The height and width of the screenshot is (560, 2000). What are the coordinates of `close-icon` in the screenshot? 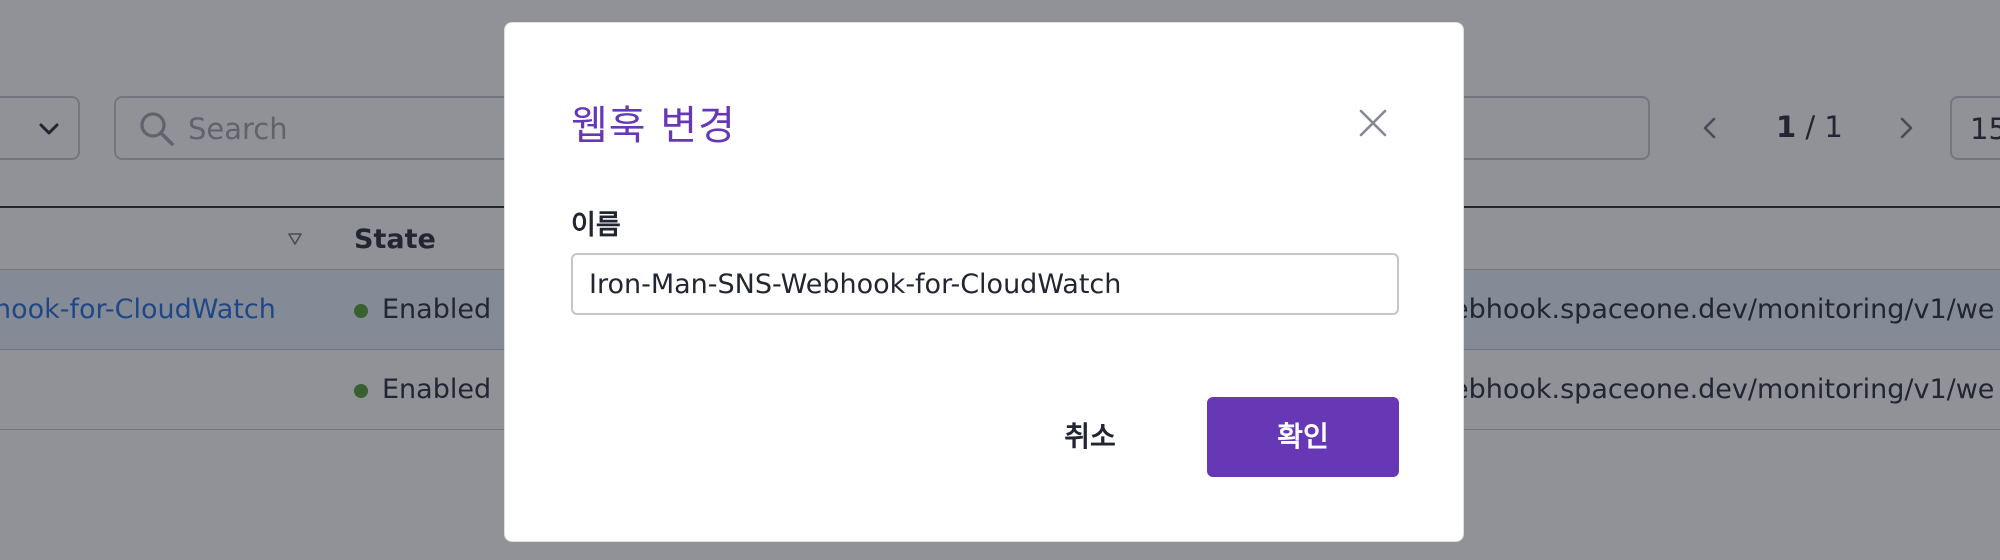 It's located at (1373, 123).